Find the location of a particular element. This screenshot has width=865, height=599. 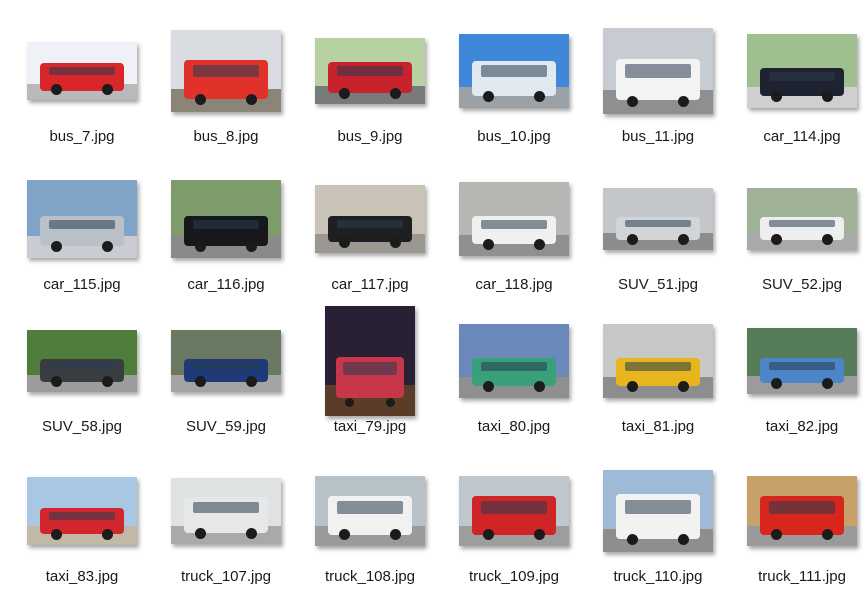

file-item: SUV_59.jpg is located at coordinates (226, 376).